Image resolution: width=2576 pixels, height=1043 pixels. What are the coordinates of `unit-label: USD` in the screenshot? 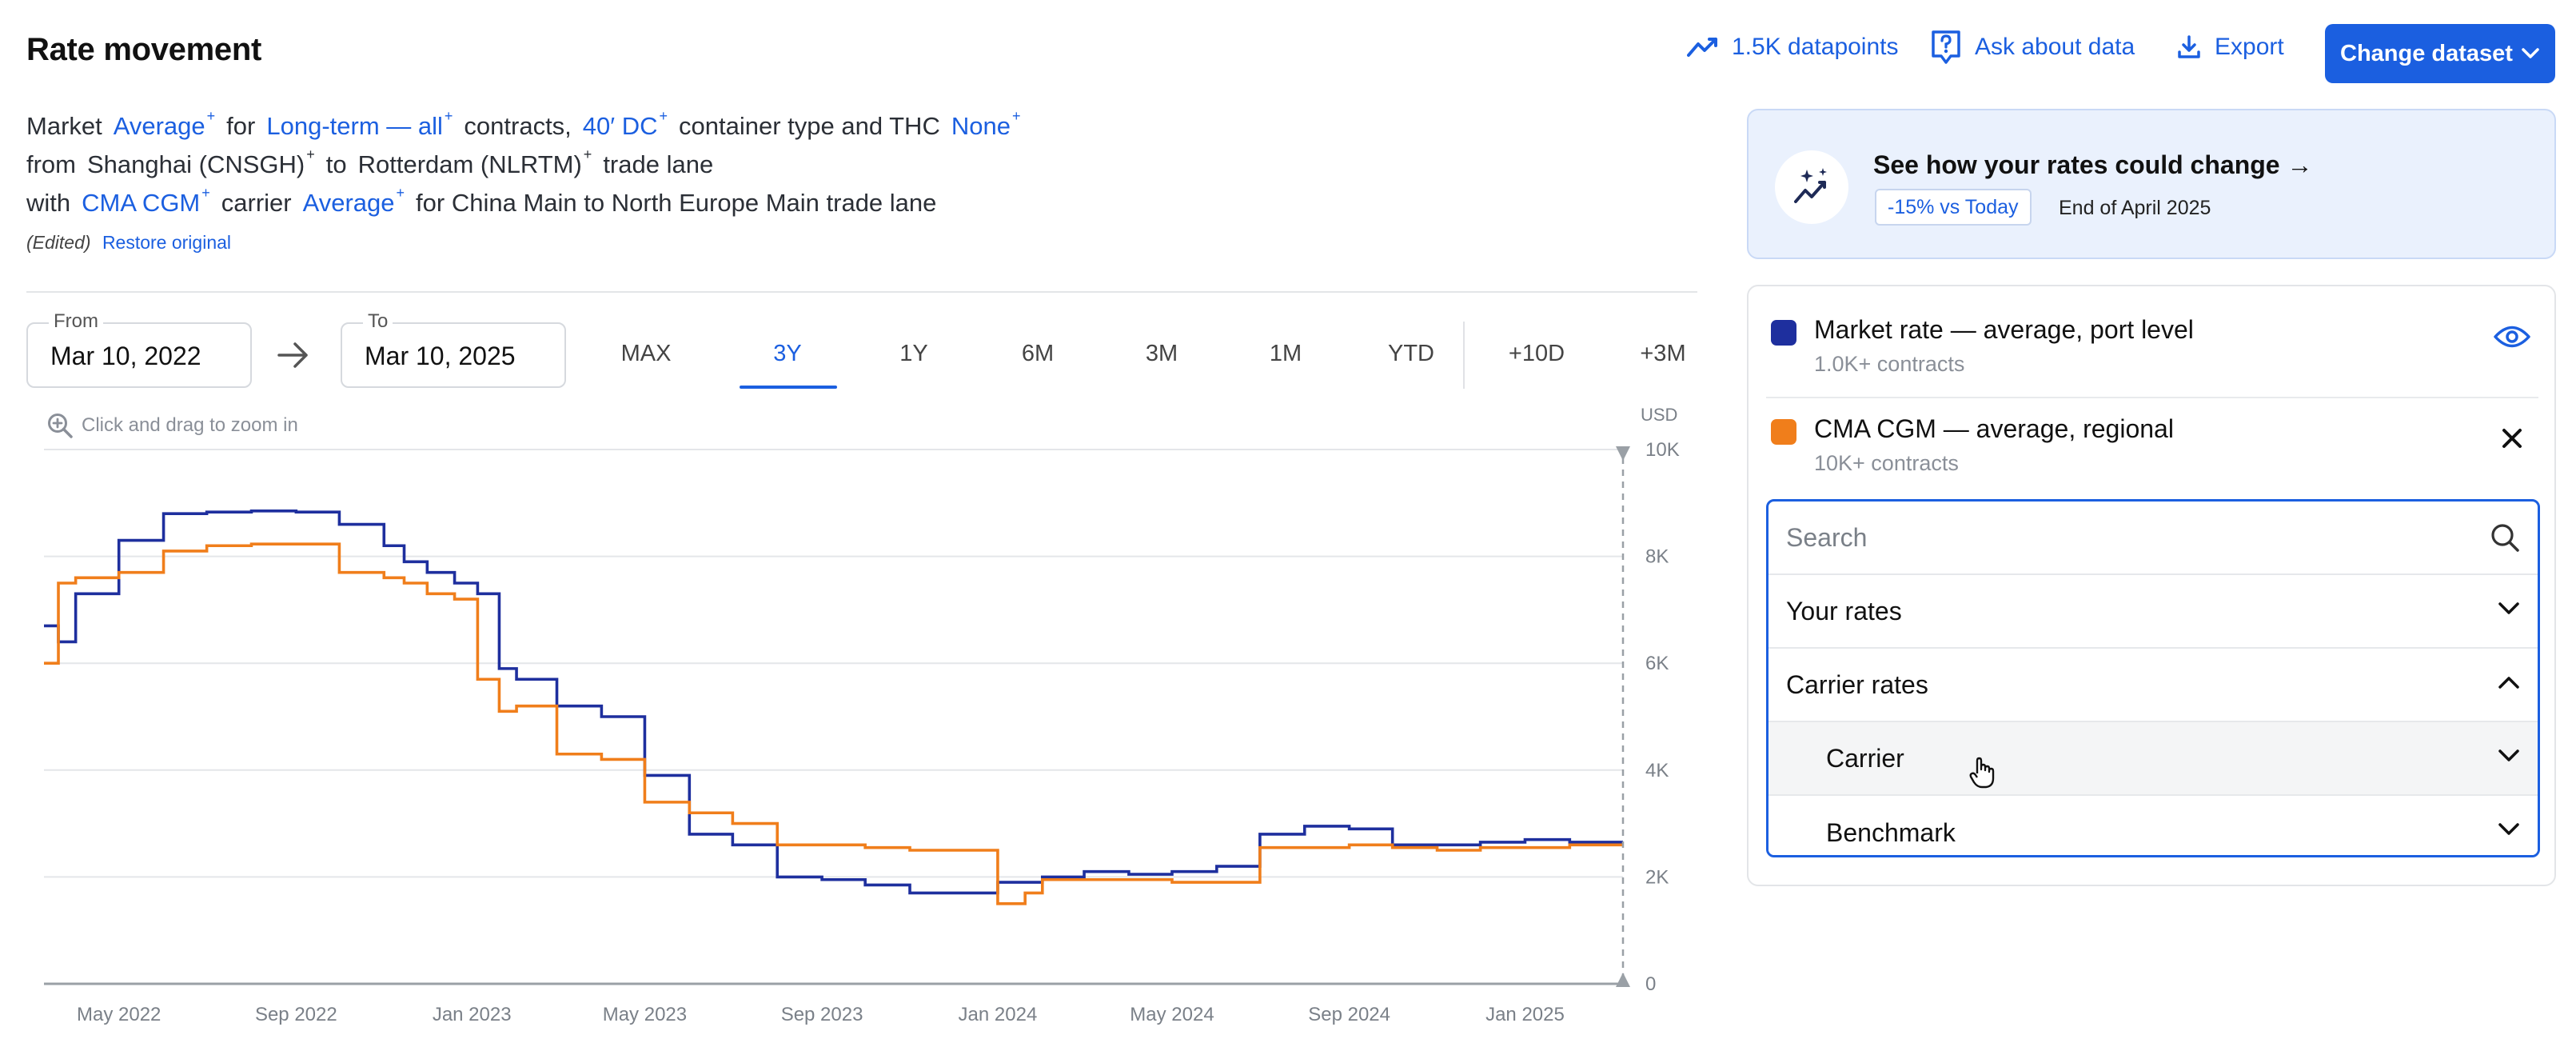 It's located at (1659, 415).